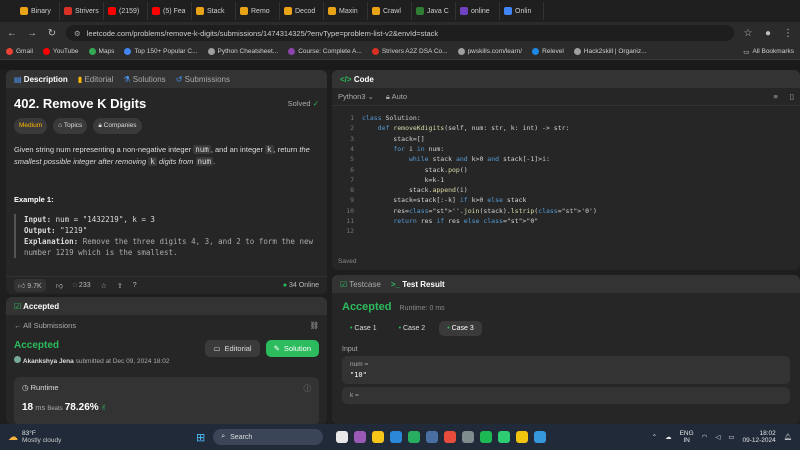  What do you see at coordinates (391, 118) in the screenshot?
I see `code-line: class Solution:` at bounding box center [391, 118].